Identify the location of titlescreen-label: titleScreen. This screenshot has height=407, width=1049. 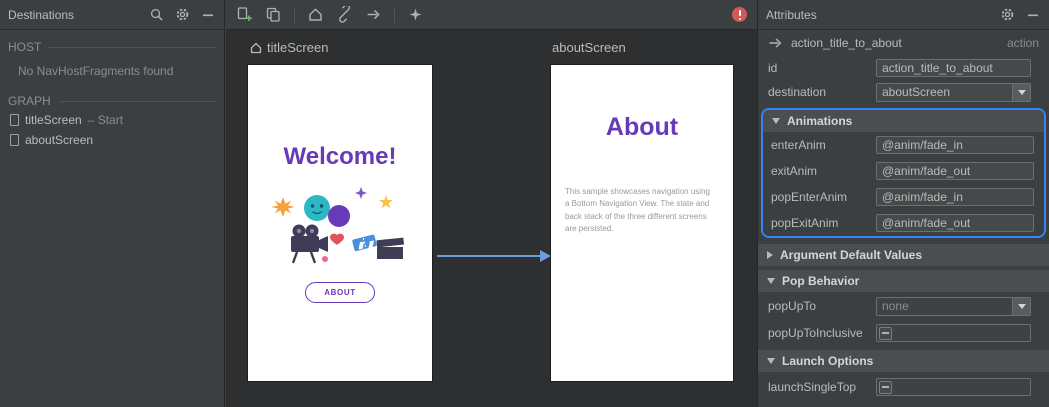
(289, 47).